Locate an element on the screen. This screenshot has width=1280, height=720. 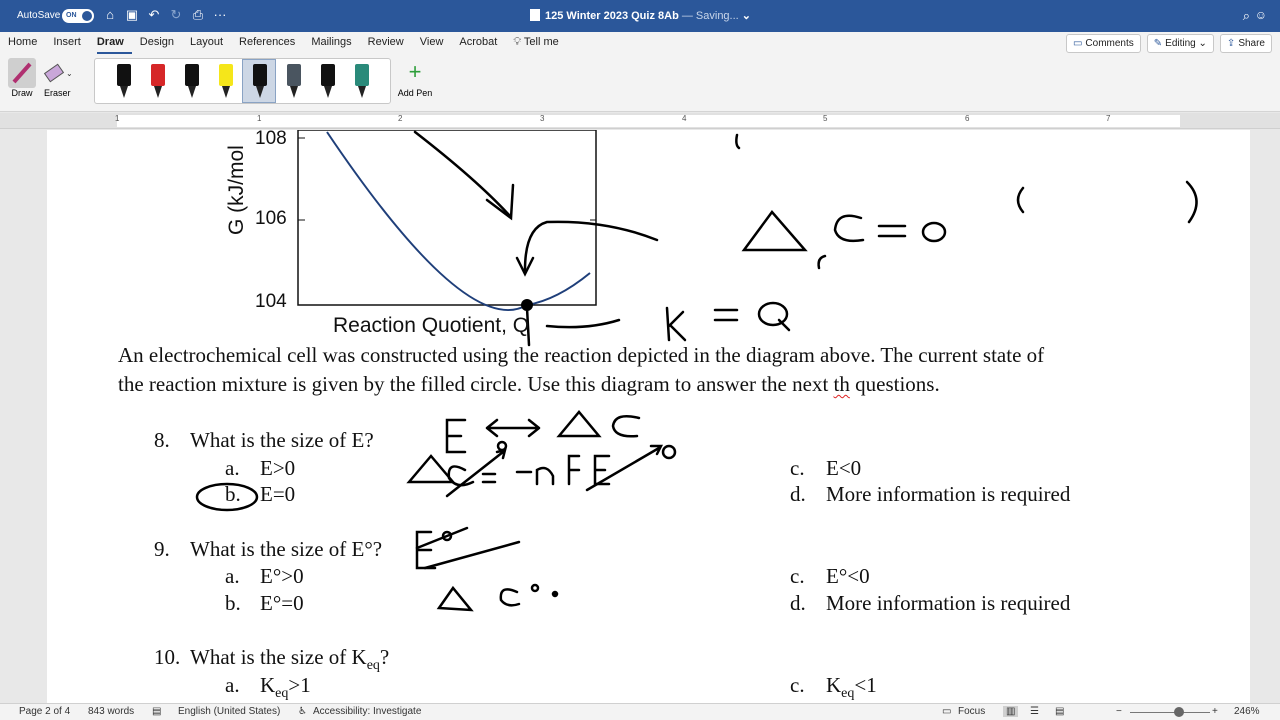
print-icon: ⎙ is located at coordinates (198, 15).